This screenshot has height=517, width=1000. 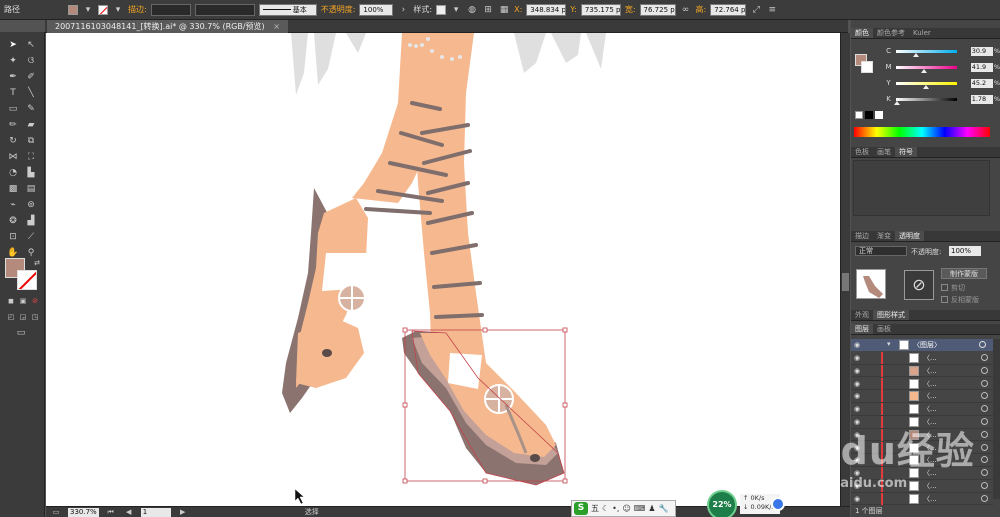 What do you see at coordinates (31, 205) in the screenshot?
I see `blend-tool-icon: ⊚` at bounding box center [31, 205].